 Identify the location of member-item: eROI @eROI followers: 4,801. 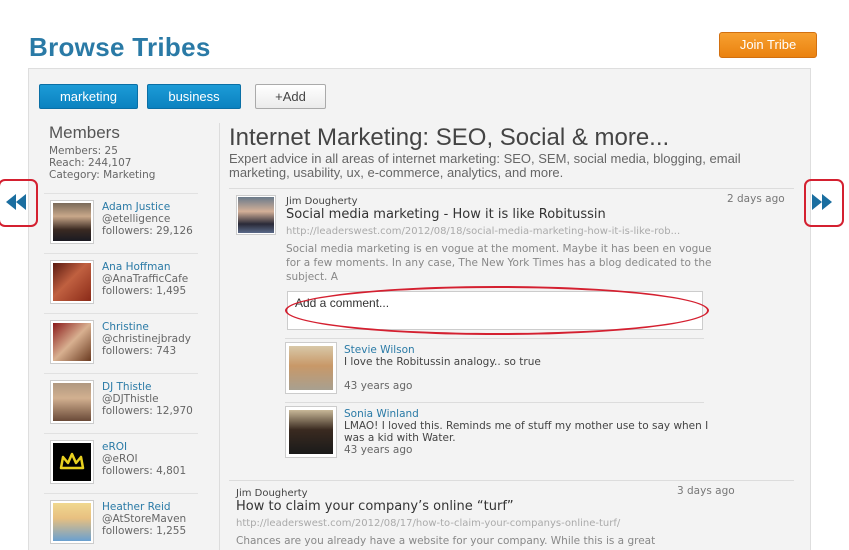
(121, 463).